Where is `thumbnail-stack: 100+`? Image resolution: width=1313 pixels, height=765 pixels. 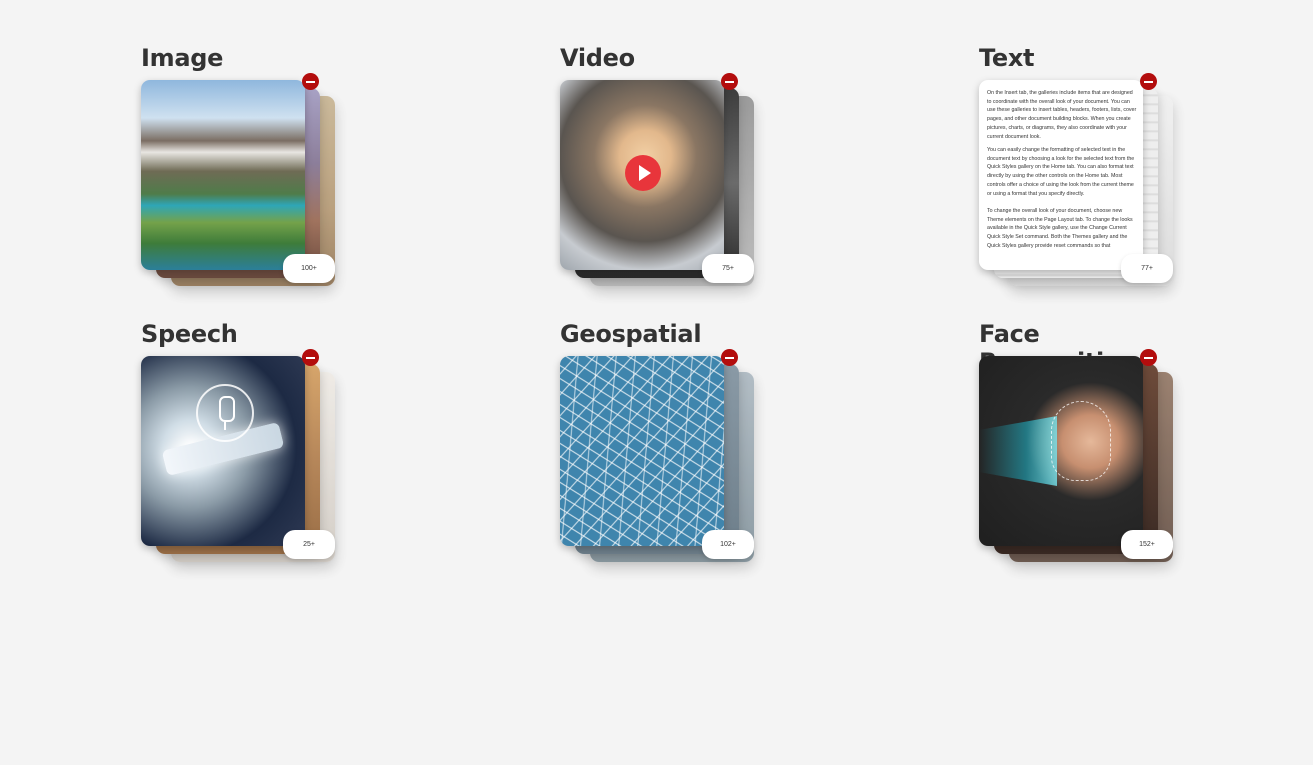
thumbnail-stack: 100+ is located at coordinates (241, 181).